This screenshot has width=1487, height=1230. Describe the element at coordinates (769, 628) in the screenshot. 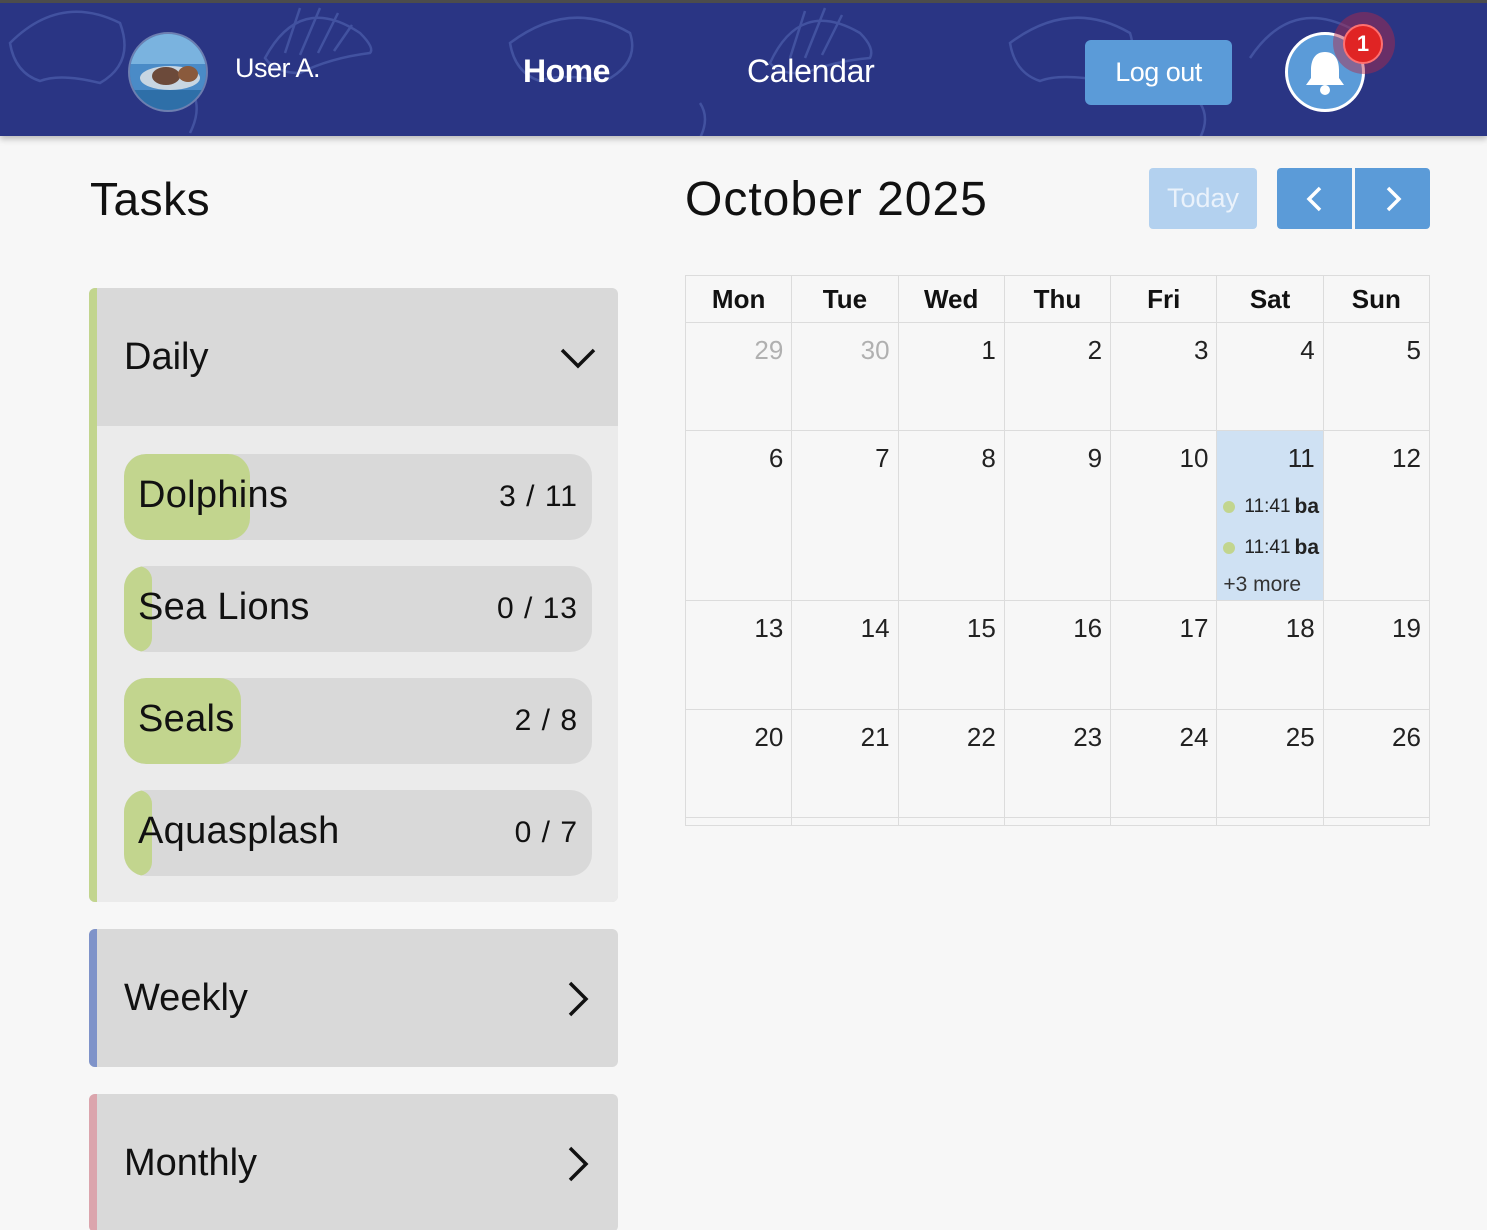

I see `day-number: 13` at that location.